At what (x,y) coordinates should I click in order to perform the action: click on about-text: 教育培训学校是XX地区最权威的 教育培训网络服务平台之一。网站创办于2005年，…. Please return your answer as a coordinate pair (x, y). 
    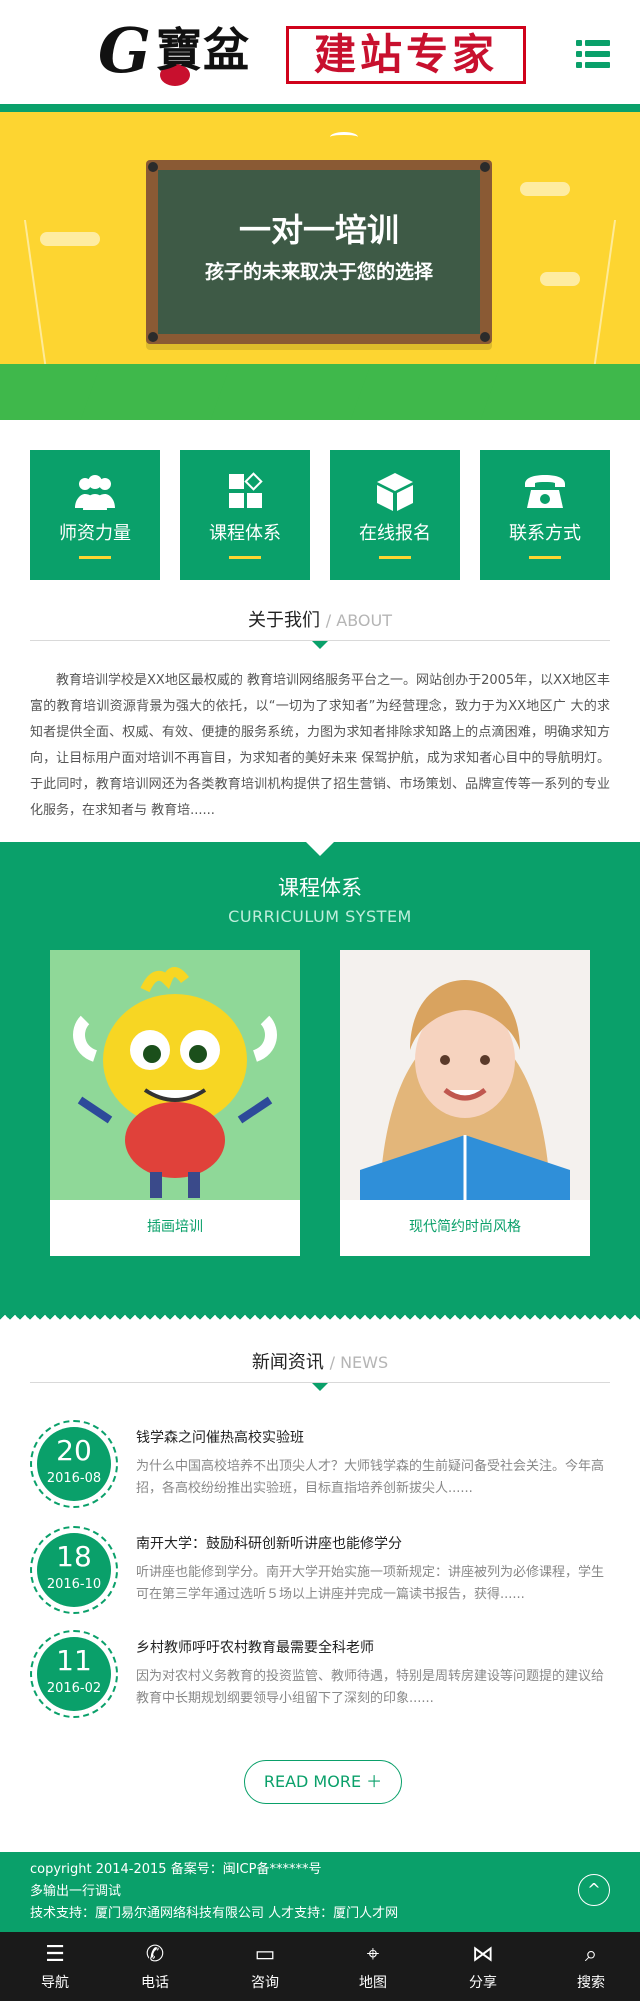
    Looking at the image, I should click on (320, 745).